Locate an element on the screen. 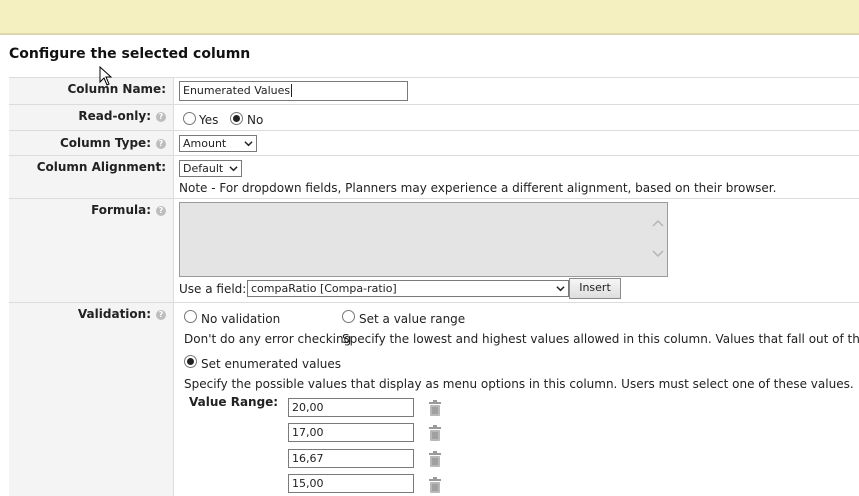 This screenshot has height=496, width=859. column-name-label: Column Name: is located at coordinates (116, 89).